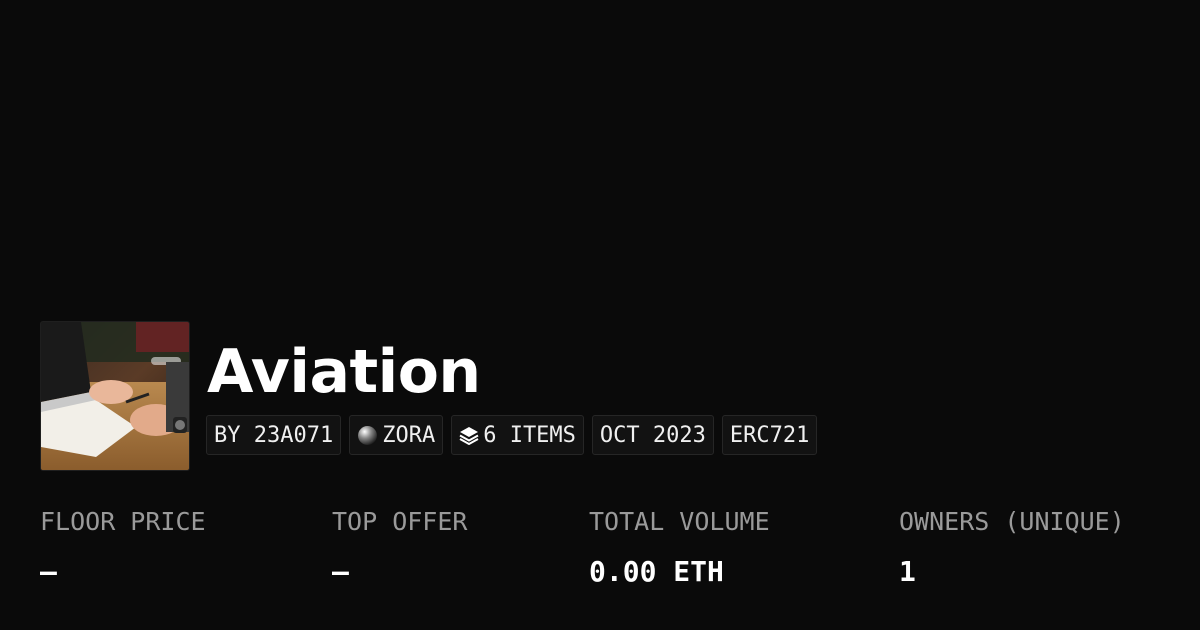 The image size is (1200, 630). What do you see at coordinates (409, 435) in the screenshot?
I see `network-label: ZORA` at bounding box center [409, 435].